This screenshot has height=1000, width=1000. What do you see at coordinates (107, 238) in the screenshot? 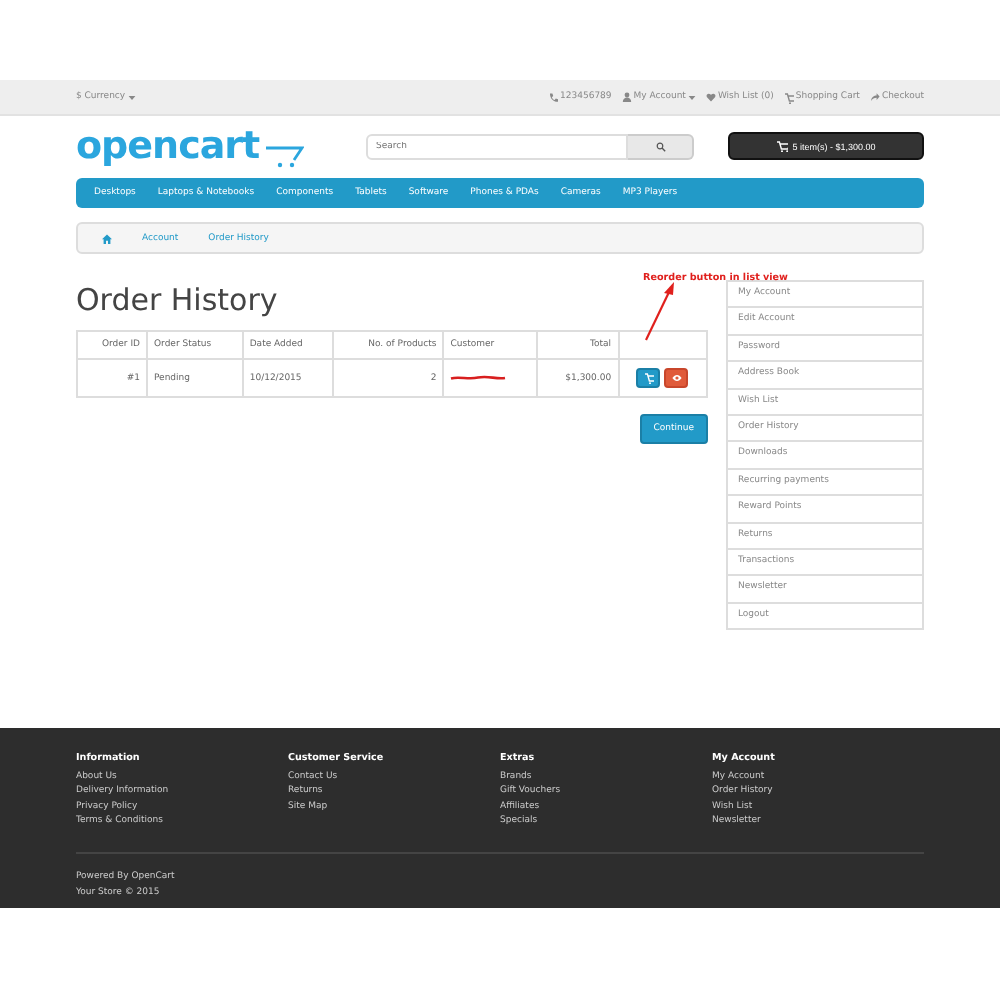
I see `home-icon` at bounding box center [107, 238].